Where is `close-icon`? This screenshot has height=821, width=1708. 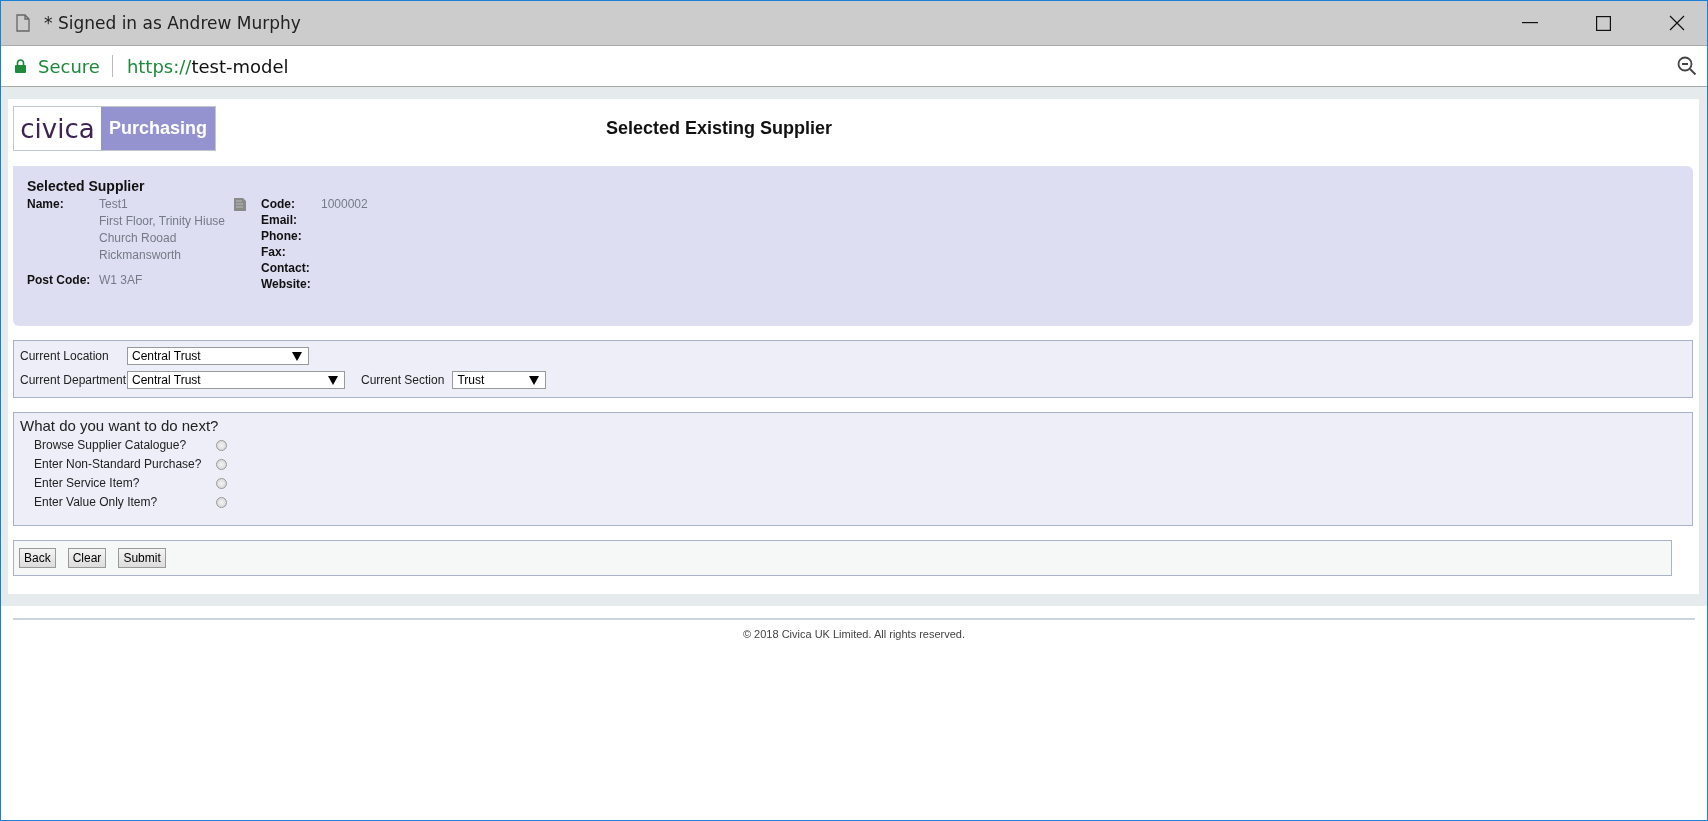 close-icon is located at coordinates (1677, 23).